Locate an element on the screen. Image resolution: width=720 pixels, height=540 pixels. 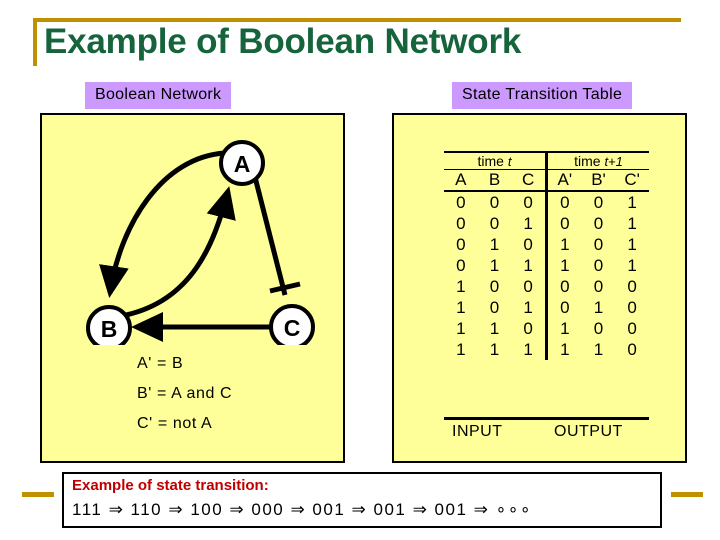
group-header-time-t-var: t is located at coordinates (509, 161).